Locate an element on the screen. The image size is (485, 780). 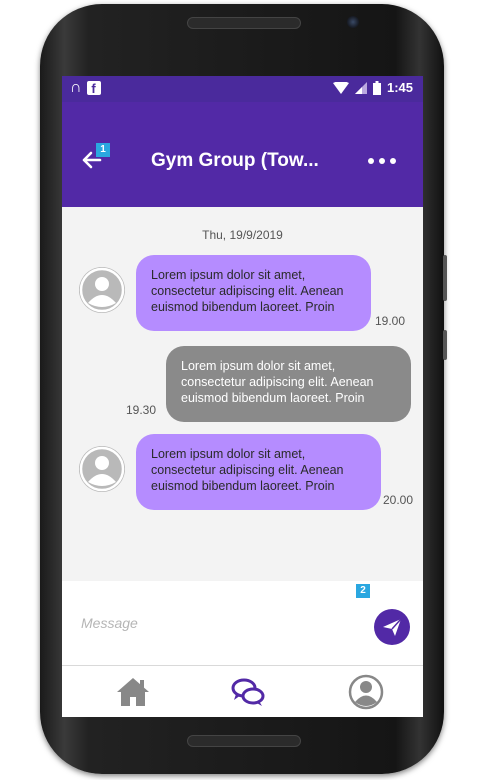
paper-plane-icon is located at coordinates (392, 627).